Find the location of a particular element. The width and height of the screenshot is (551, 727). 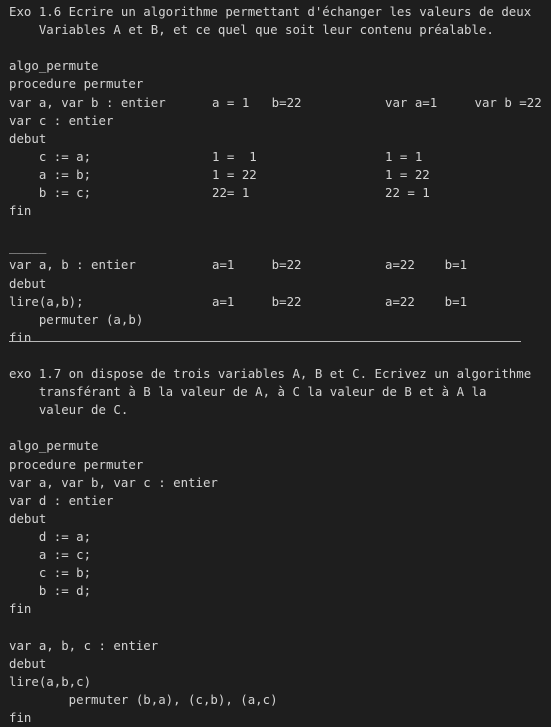

code-text: var c : entier is located at coordinates (61, 120).